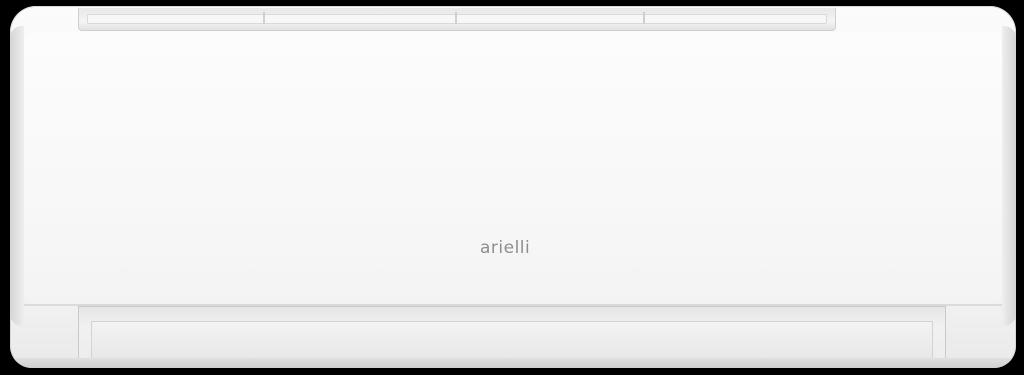  I want to click on top-grille-slot, so click(457, 19).